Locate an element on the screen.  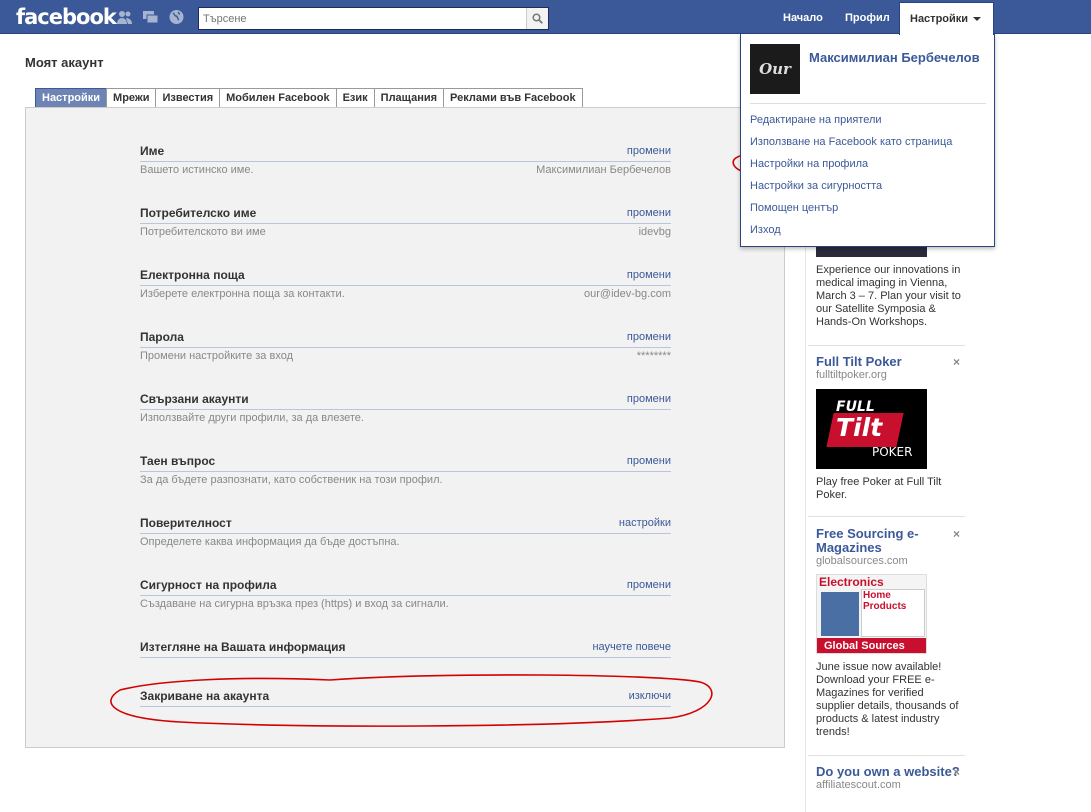
setting-value: ******** is located at coordinates (653, 356).